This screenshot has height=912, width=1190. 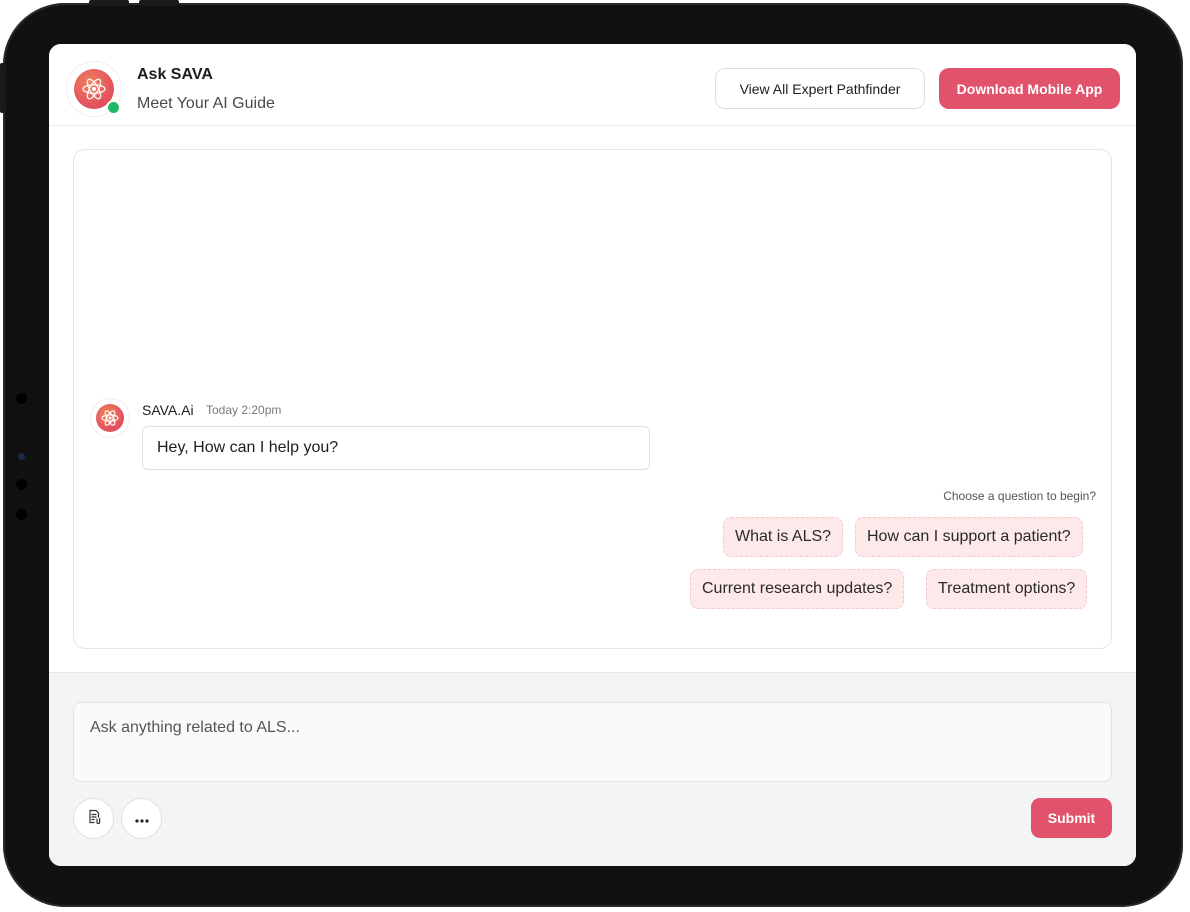 I want to click on submit-button: Submit, so click(x=1071, y=818).